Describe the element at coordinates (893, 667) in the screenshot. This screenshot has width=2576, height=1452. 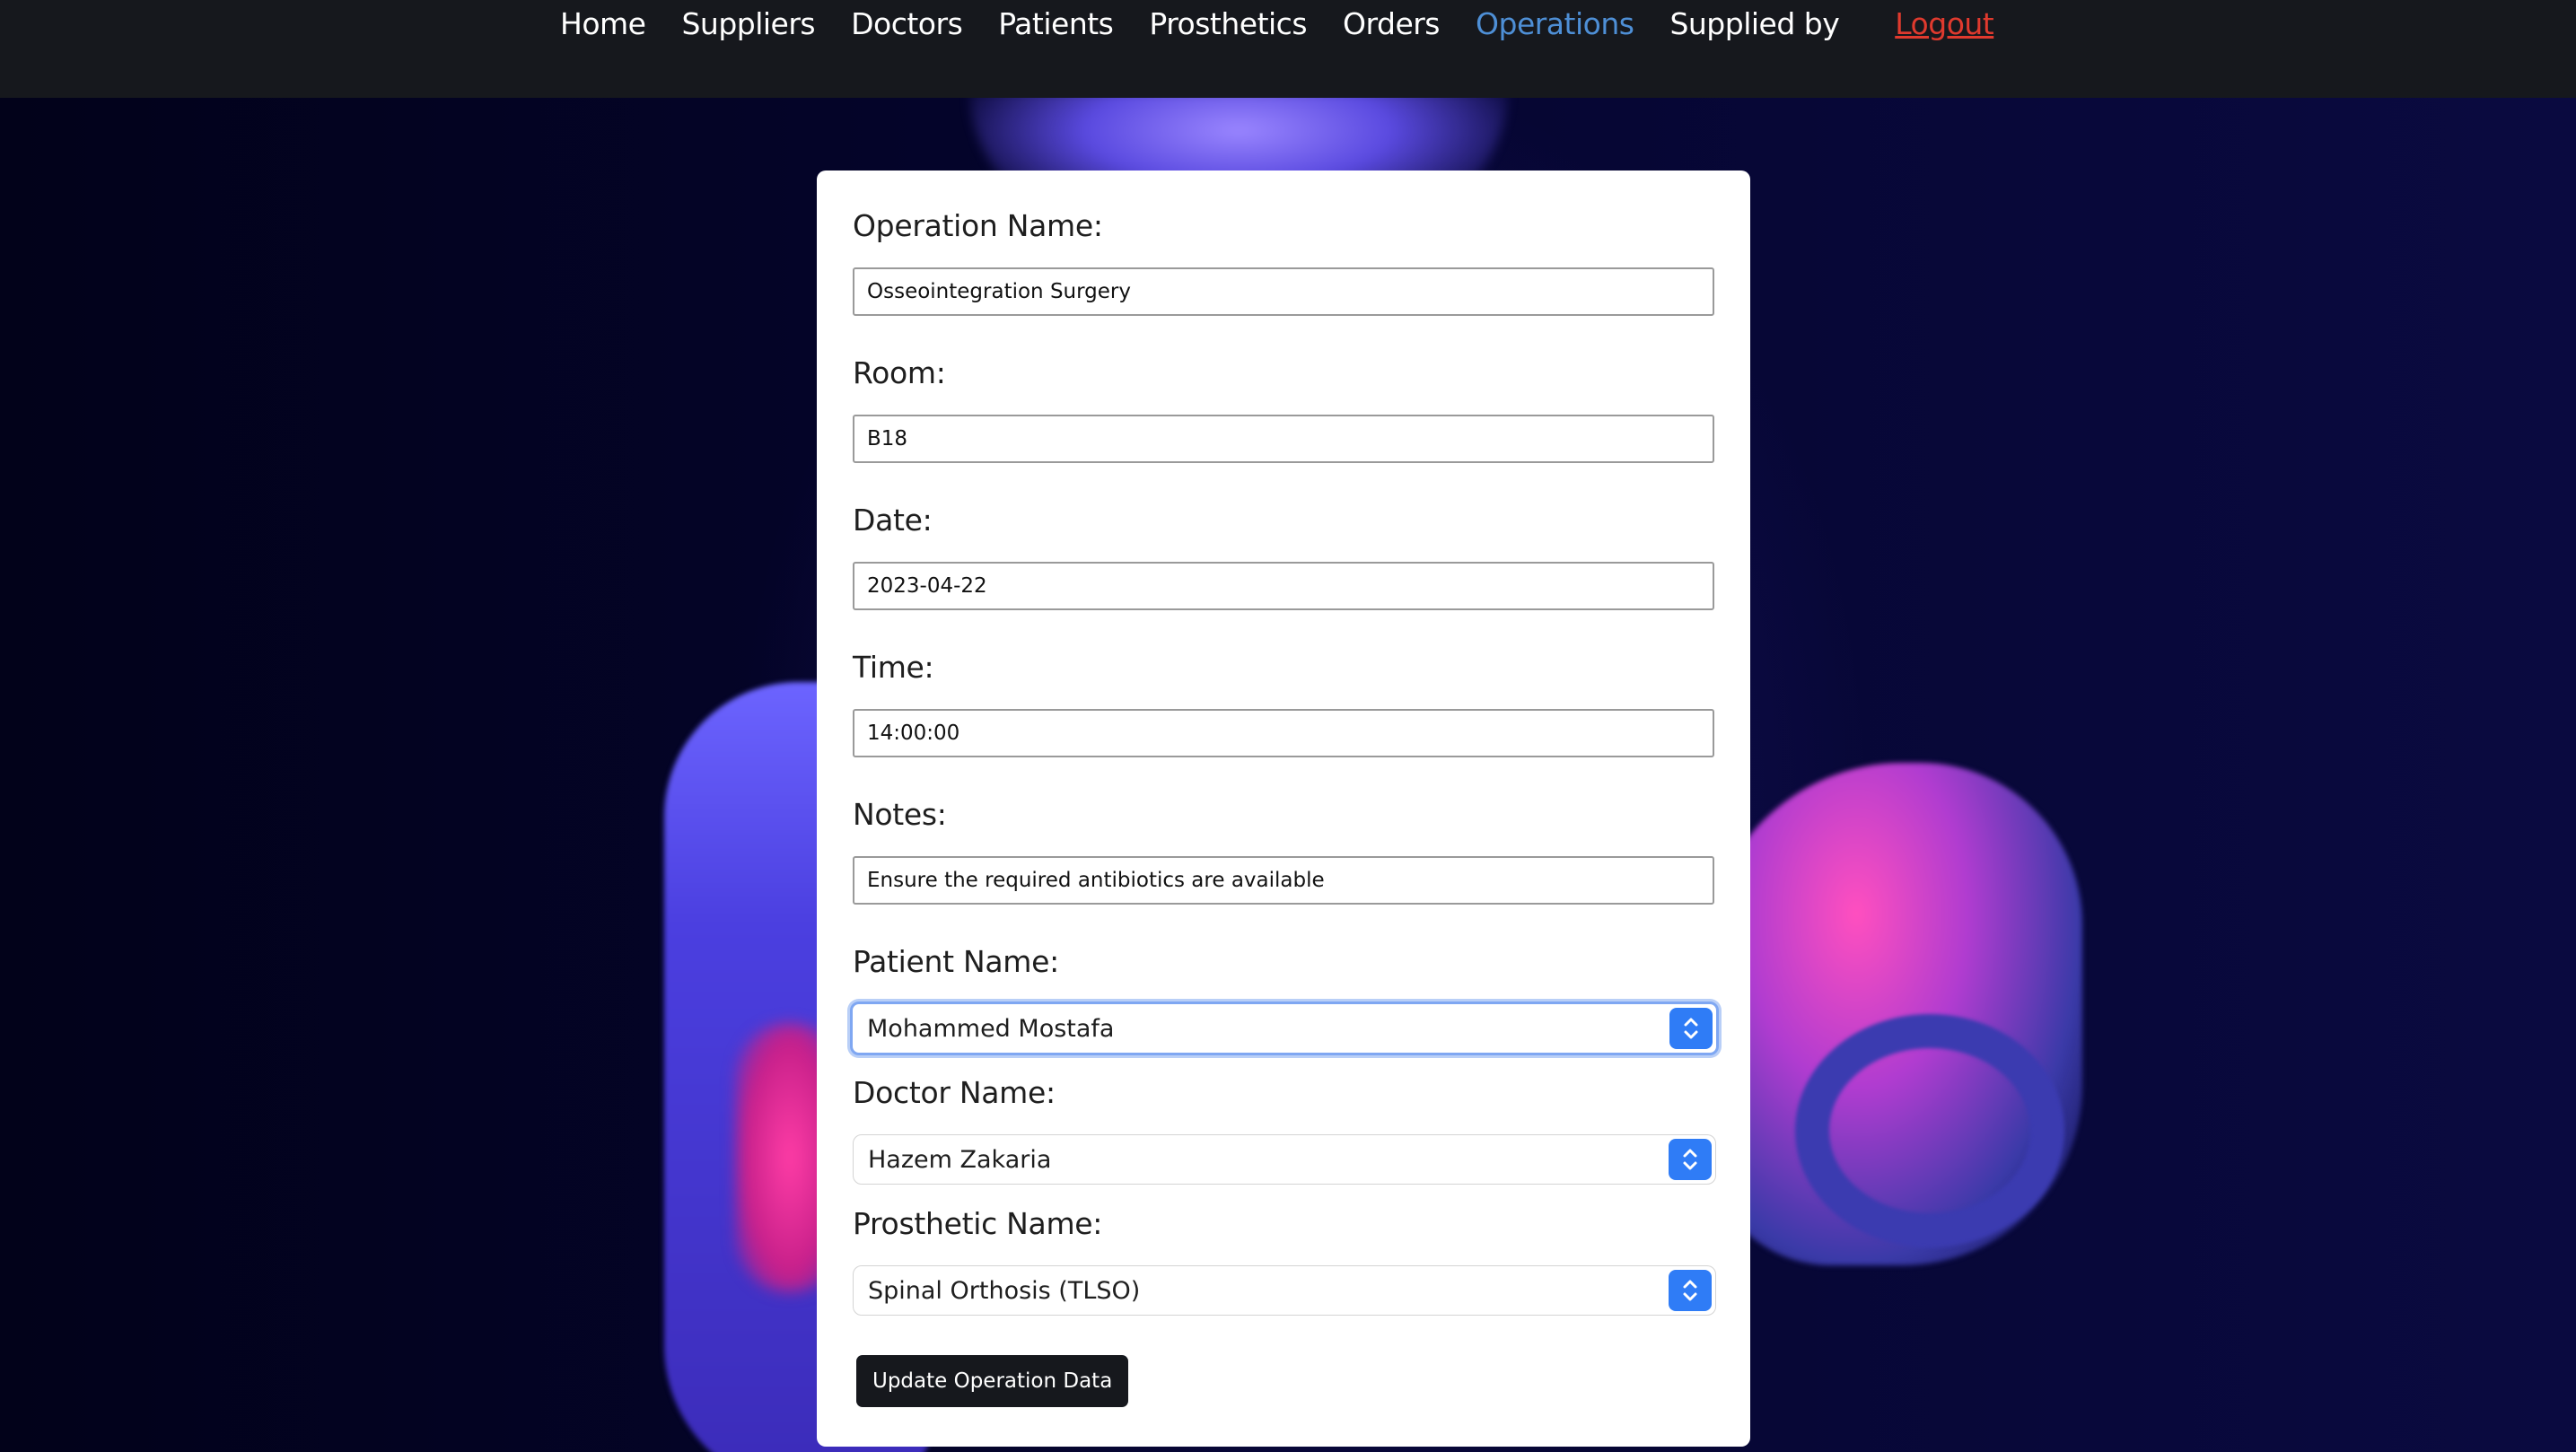
I see `time-label: Time:` at that location.